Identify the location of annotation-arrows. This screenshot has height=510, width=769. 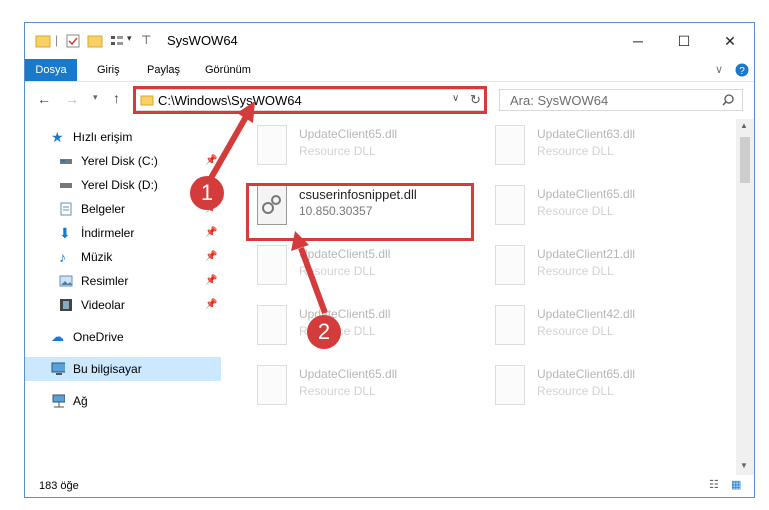
(268, 208).